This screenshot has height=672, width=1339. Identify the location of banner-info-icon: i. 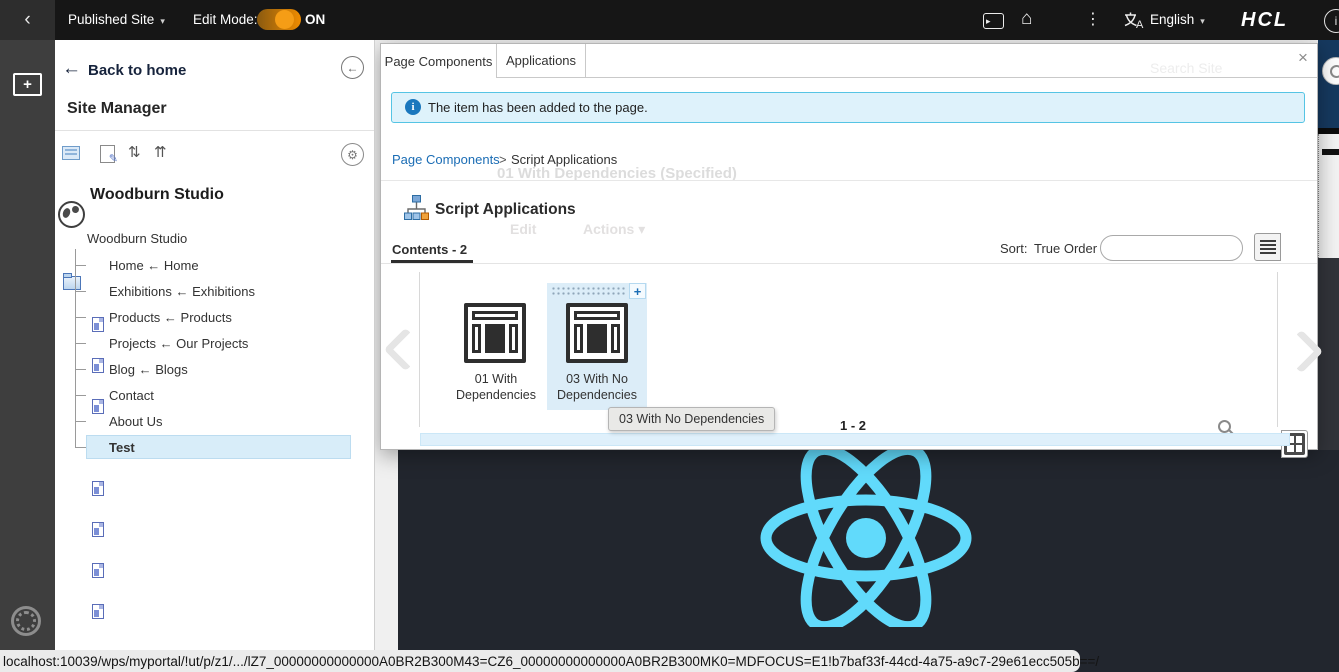
(413, 107).